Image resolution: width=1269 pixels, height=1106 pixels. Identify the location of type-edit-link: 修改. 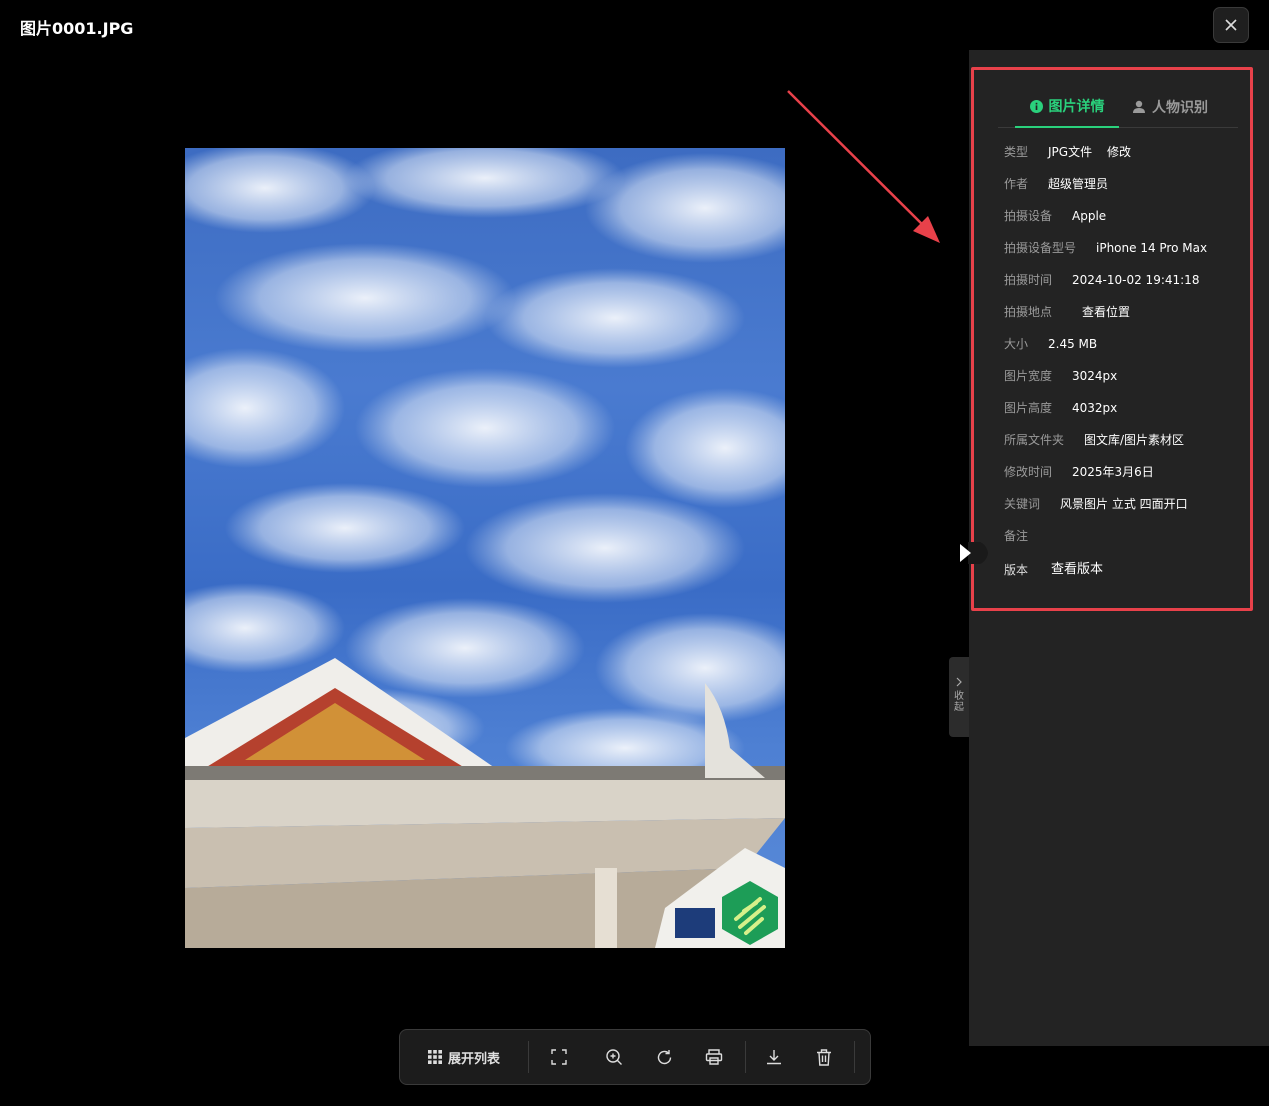
(1119, 152).